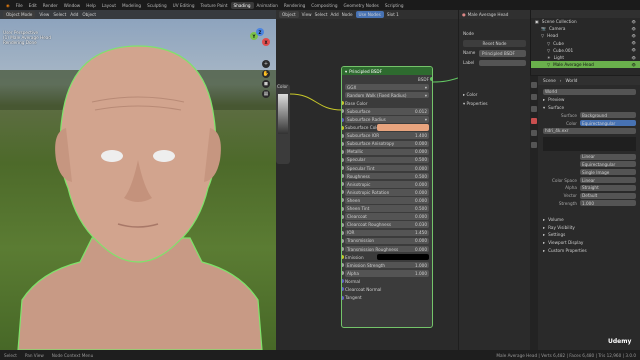  I want to click on zoom-icon: +, so click(266, 64).